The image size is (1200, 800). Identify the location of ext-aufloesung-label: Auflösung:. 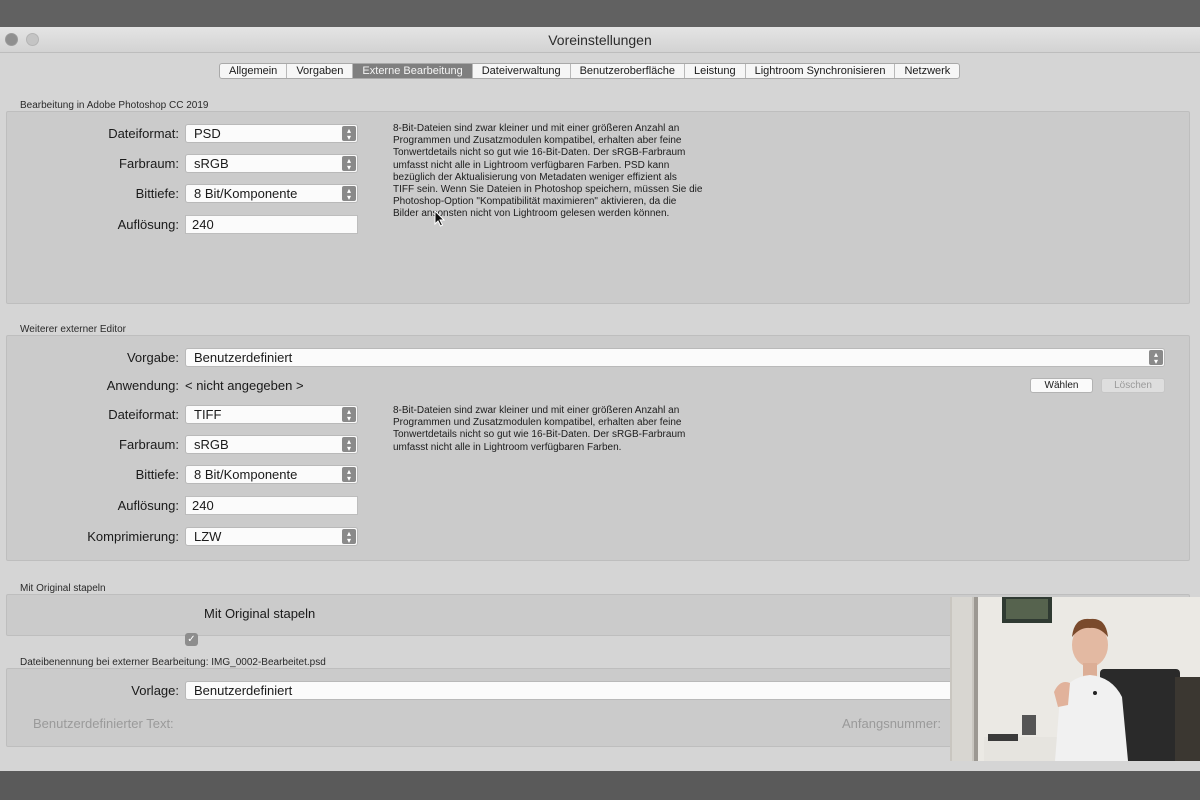
(148, 505).